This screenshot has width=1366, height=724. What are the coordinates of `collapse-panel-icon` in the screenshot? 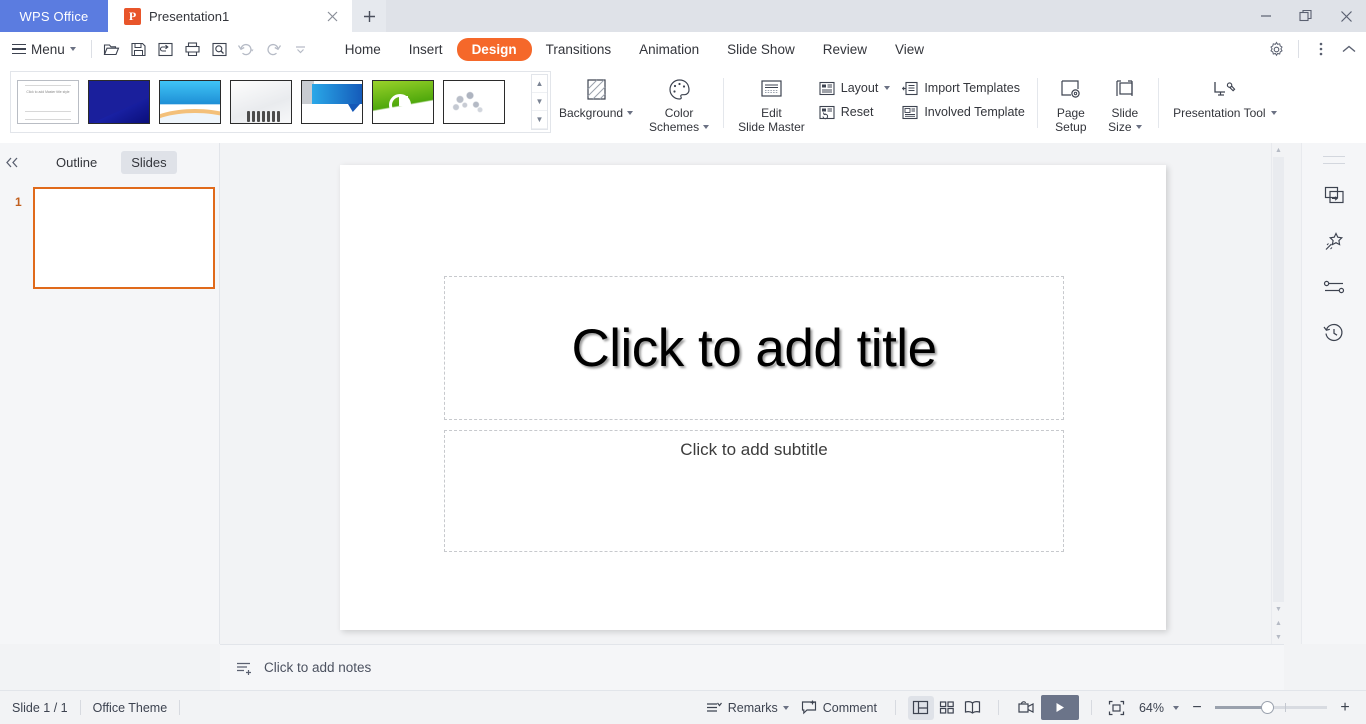 It's located at (18, 162).